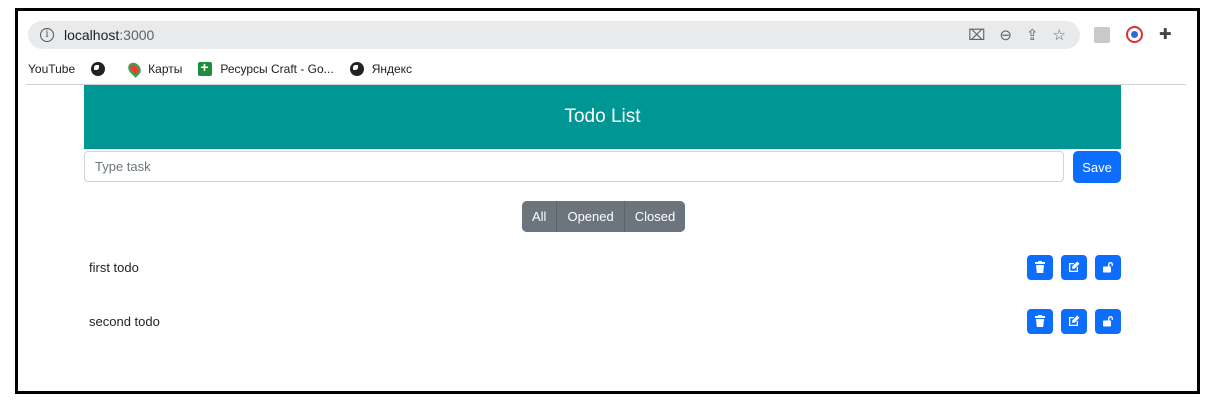 This screenshot has width=1223, height=411. I want to click on address-bar-icons: ⌧ ⊖ ⇪ ☆, so click(1017, 35).